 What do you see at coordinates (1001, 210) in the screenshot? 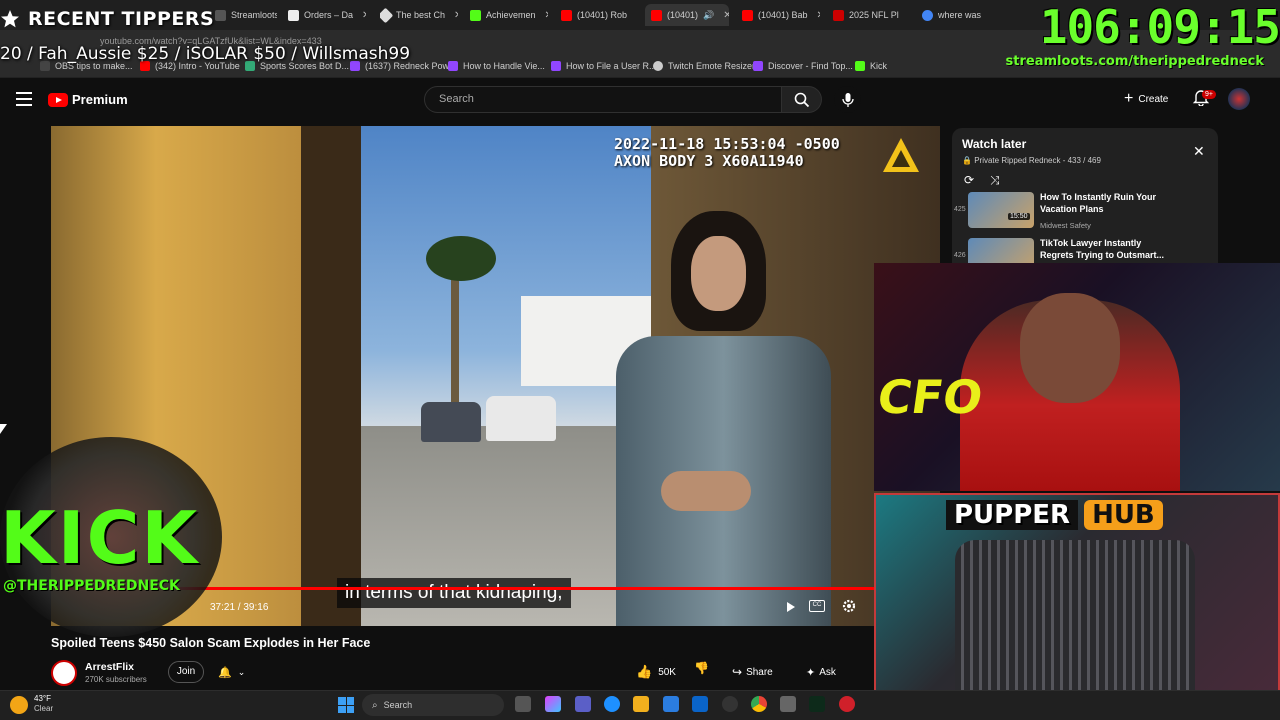
I see `playlist-thumbnail` at bounding box center [1001, 210].